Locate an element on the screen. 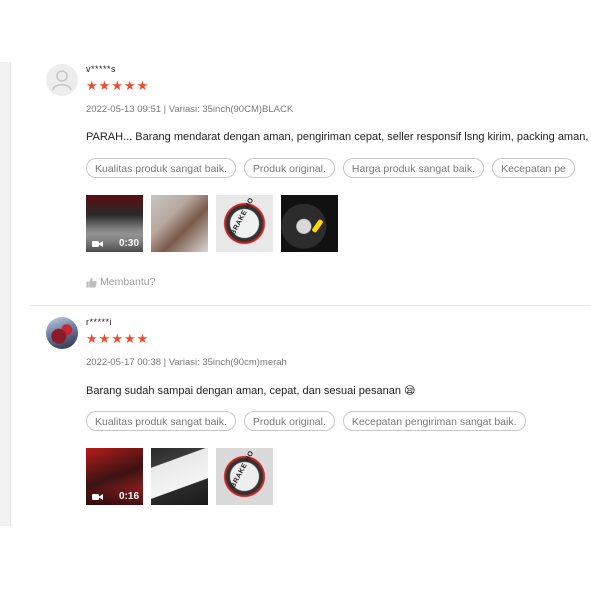  video-duration: 0:30 is located at coordinates (128, 243).